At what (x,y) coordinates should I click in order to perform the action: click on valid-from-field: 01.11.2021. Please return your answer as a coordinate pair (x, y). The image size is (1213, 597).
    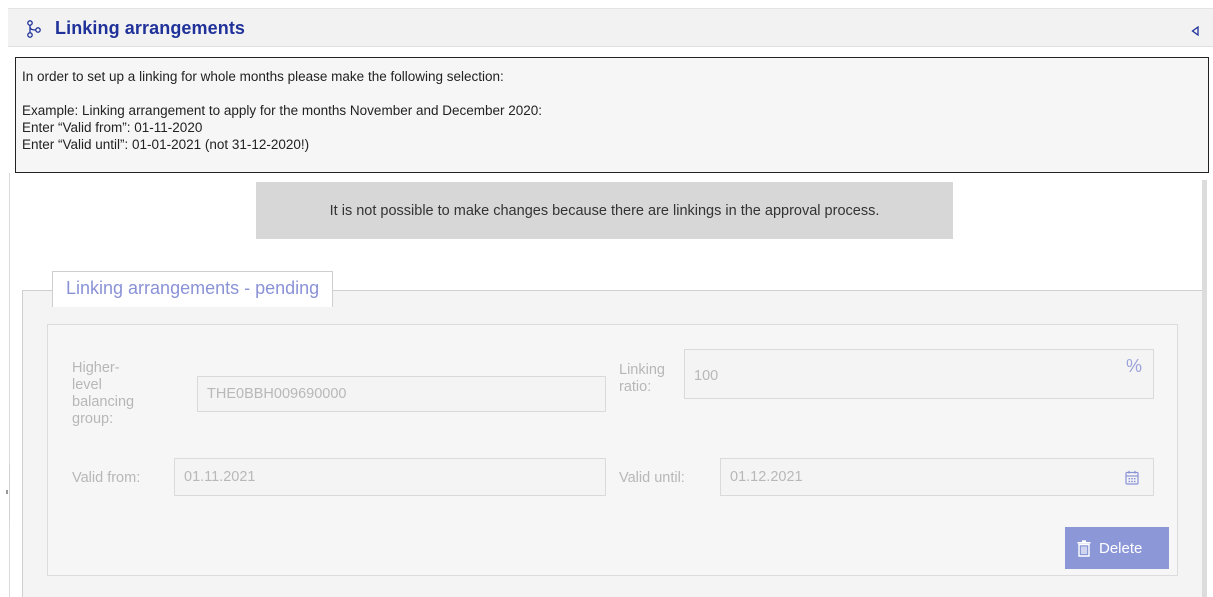
    Looking at the image, I should click on (390, 477).